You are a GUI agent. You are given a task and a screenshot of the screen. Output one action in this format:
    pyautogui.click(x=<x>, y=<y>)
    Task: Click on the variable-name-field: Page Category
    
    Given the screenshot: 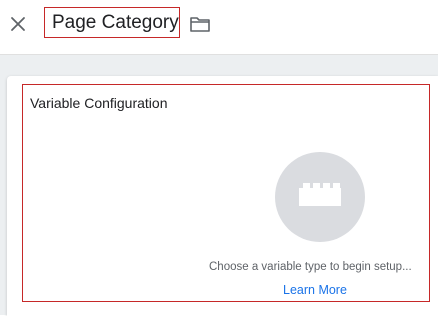 What is the action you would take?
    pyautogui.click(x=112, y=22)
    